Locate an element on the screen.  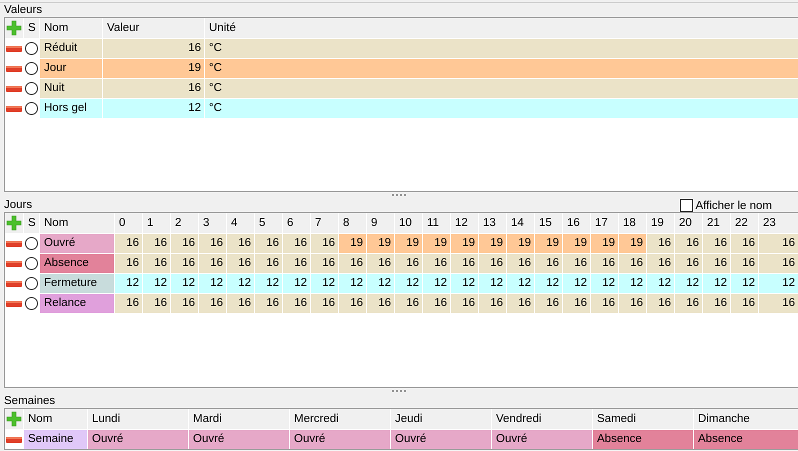
column-header: 18 is located at coordinates (632, 223).